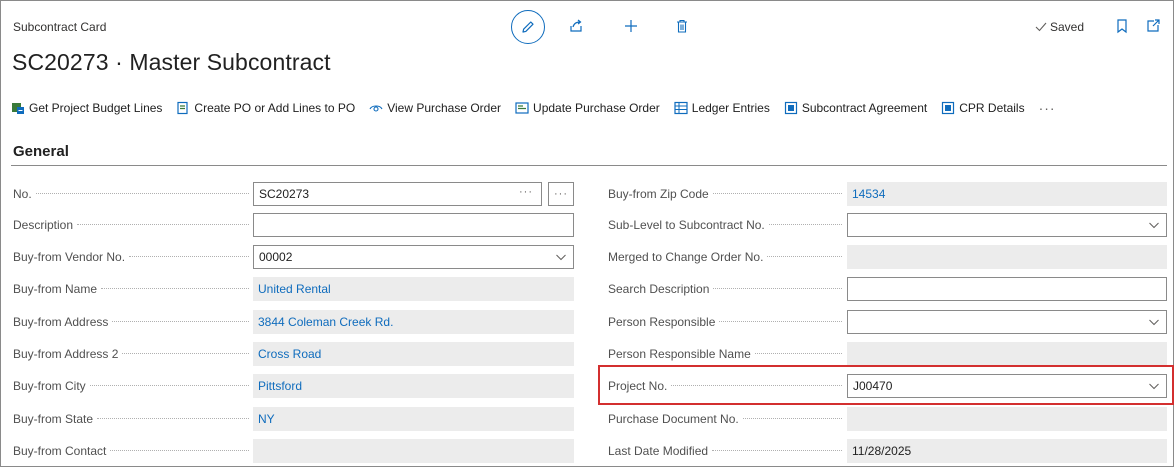 The width and height of the screenshot is (1174, 467). What do you see at coordinates (413, 322) in the screenshot?
I see `buy-from-address-value: 3844 Coleman Creek Rd.` at bounding box center [413, 322].